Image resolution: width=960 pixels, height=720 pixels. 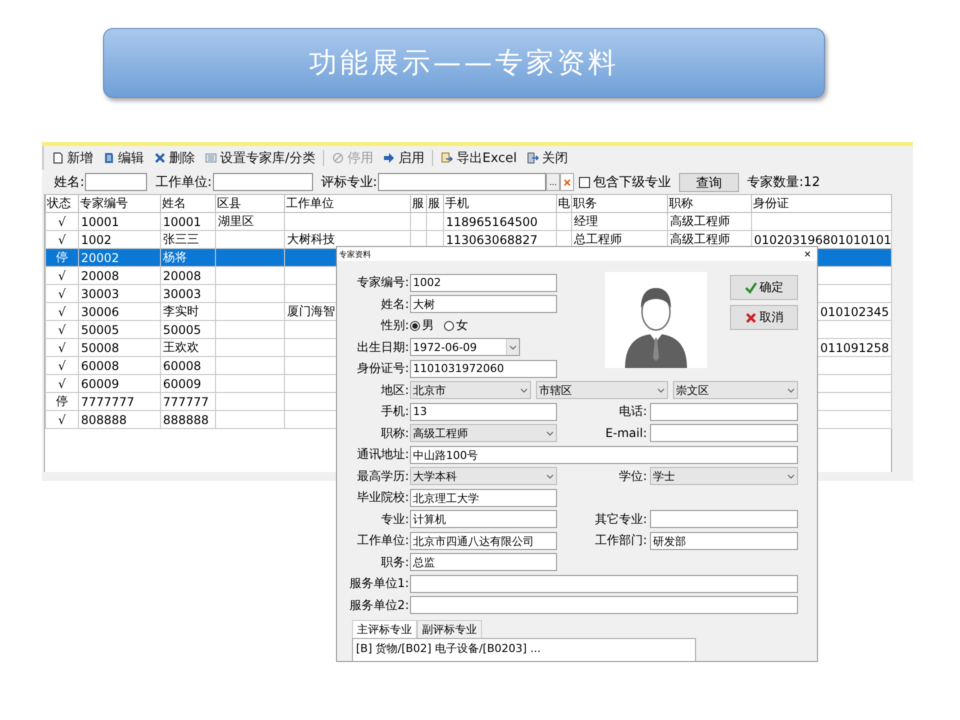 What do you see at coordinates (383, 455) in the screenshot?
I see `field-label: 通讯地址:` at bounding box center [383, 455].